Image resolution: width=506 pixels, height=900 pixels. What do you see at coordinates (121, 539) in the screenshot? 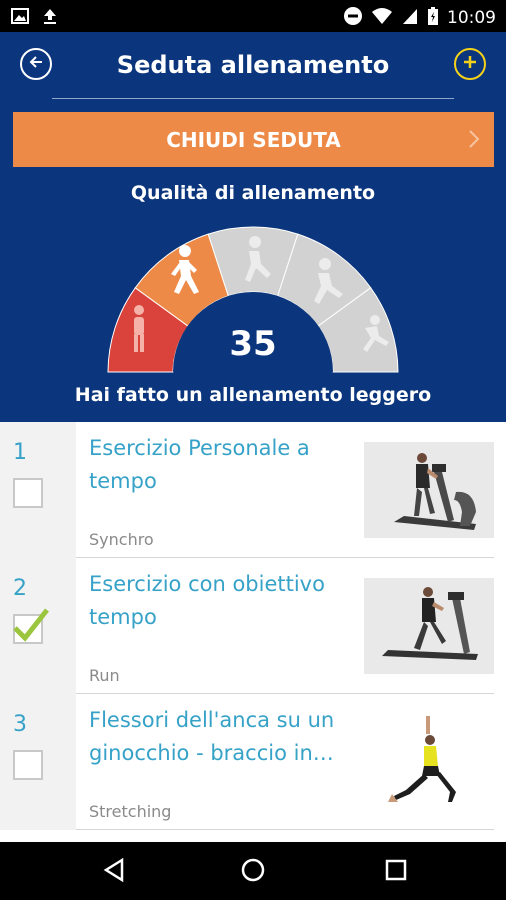
I see `exercise-type: Synchro` at bounding box center [121, 539].